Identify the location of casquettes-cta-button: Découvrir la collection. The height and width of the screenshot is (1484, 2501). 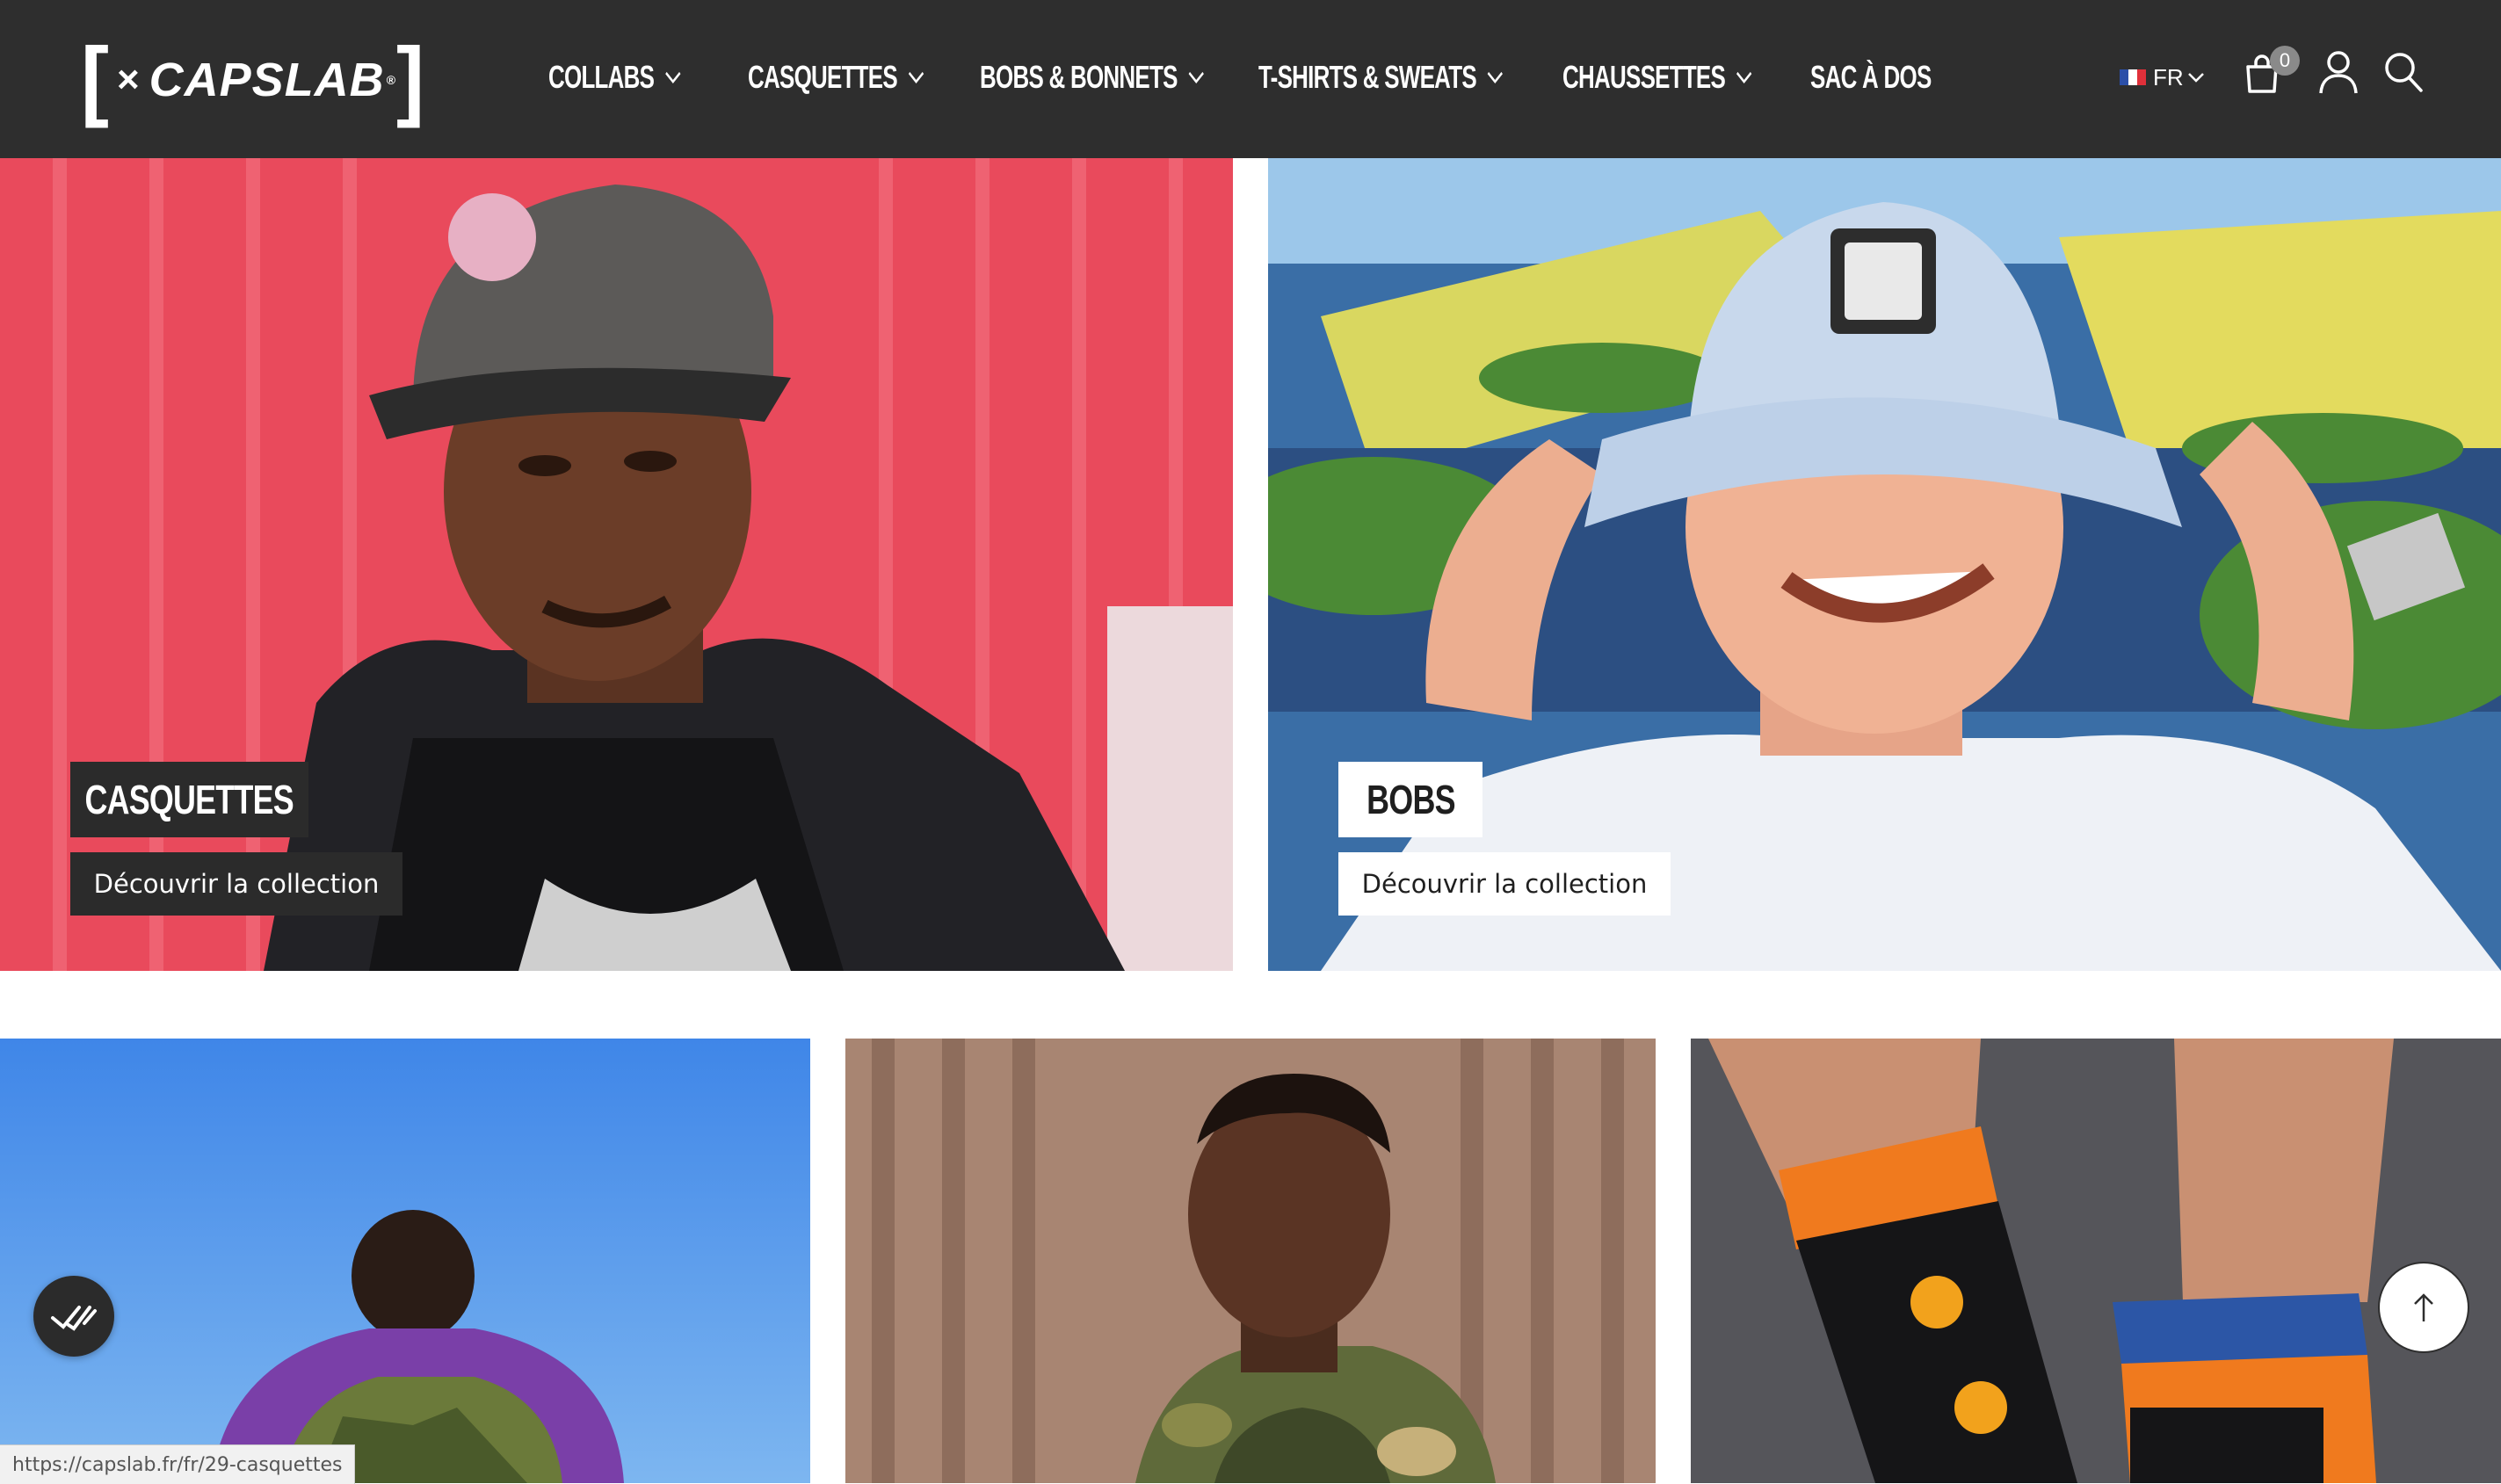
(236, 884).